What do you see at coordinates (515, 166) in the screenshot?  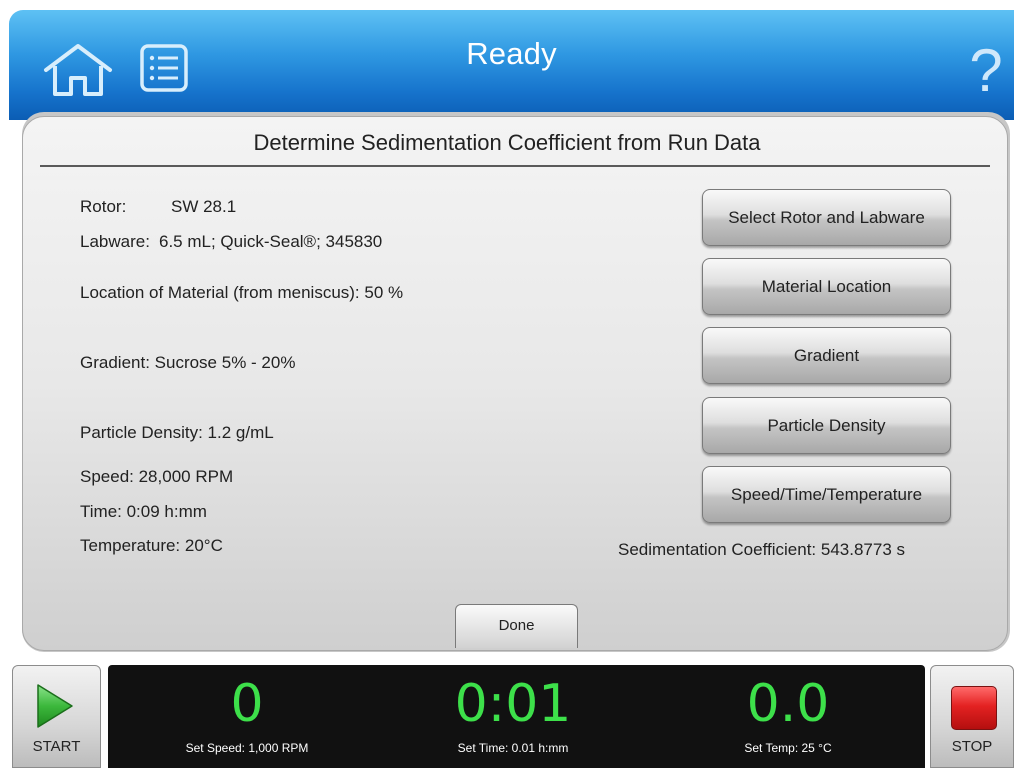 I see `title-divider` at bounding box center [515, 166].